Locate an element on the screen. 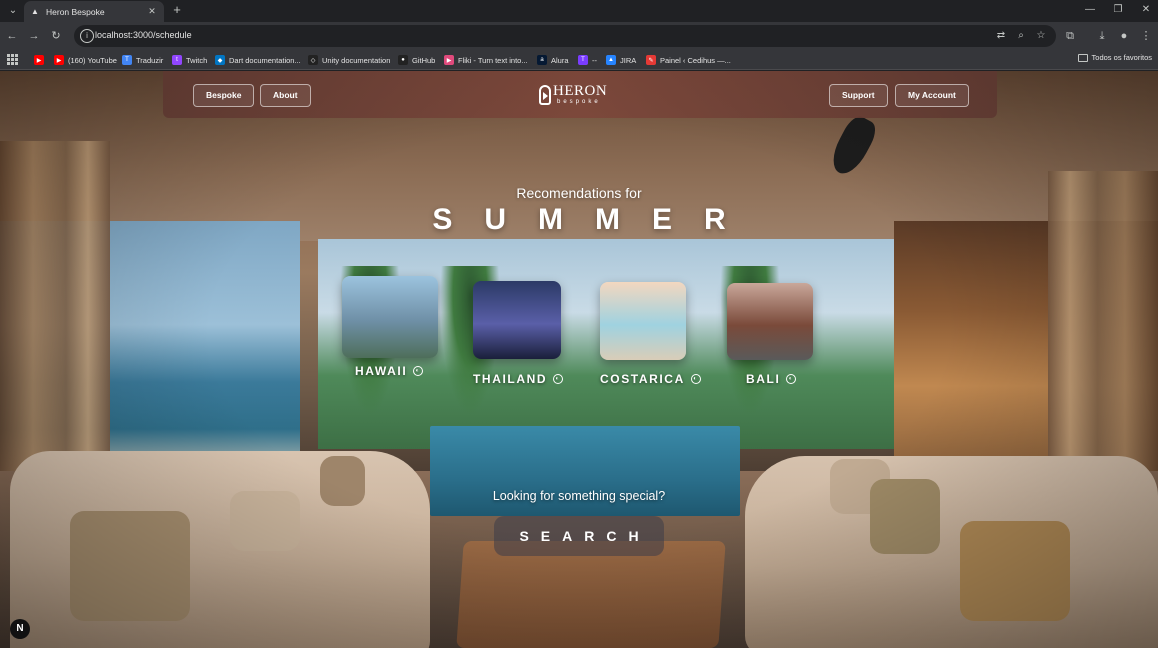  tab-search-icon: ⌄ is located at coordinates (13, 11).